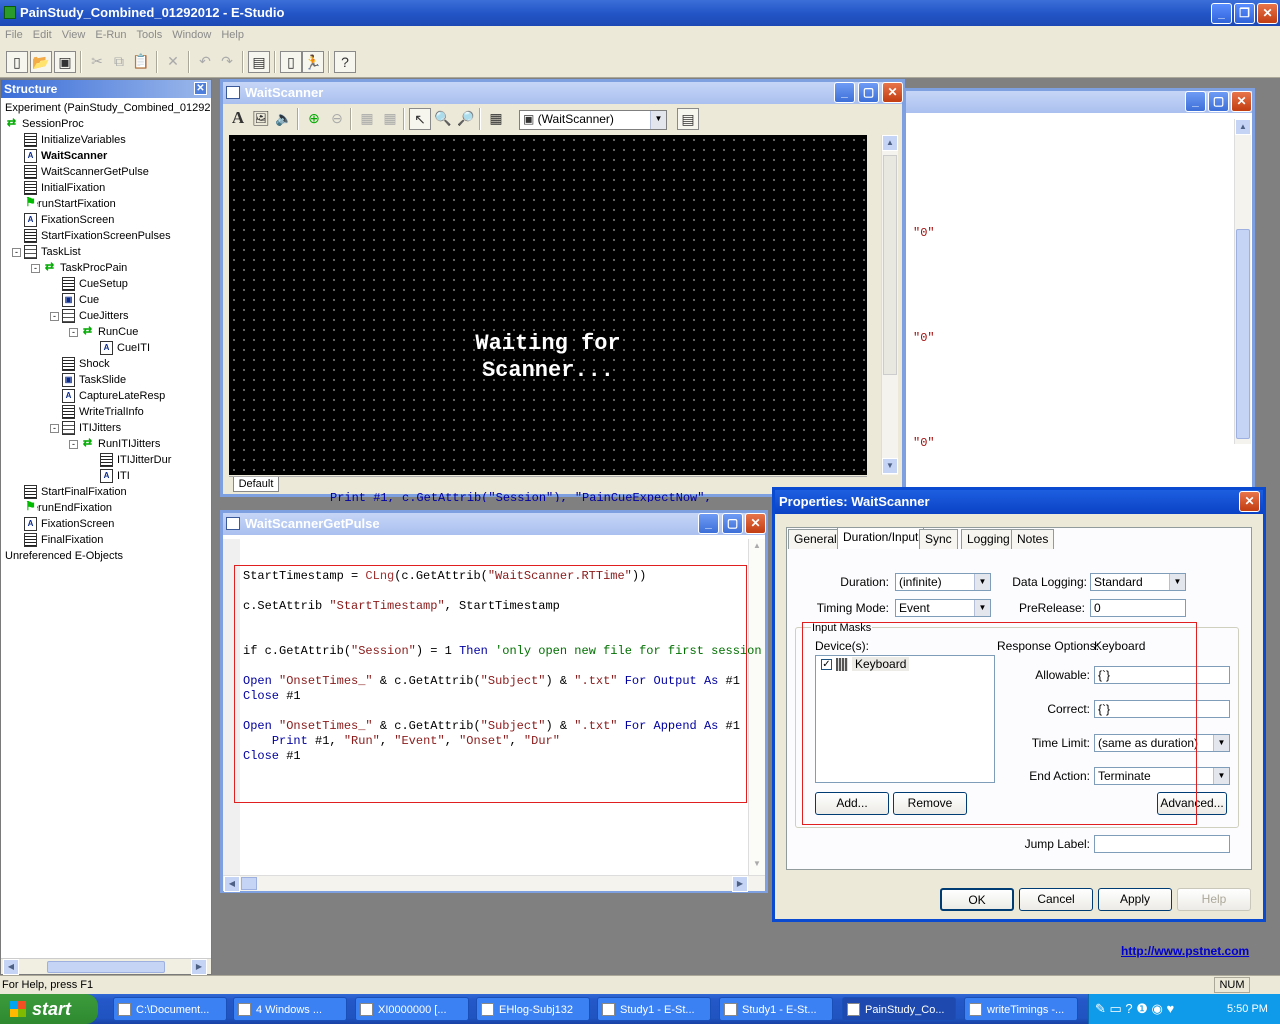 This screenshot has width=1280, height=1024. I want to click on tree-item: ▣ TaskSlide, so click(94, 380).